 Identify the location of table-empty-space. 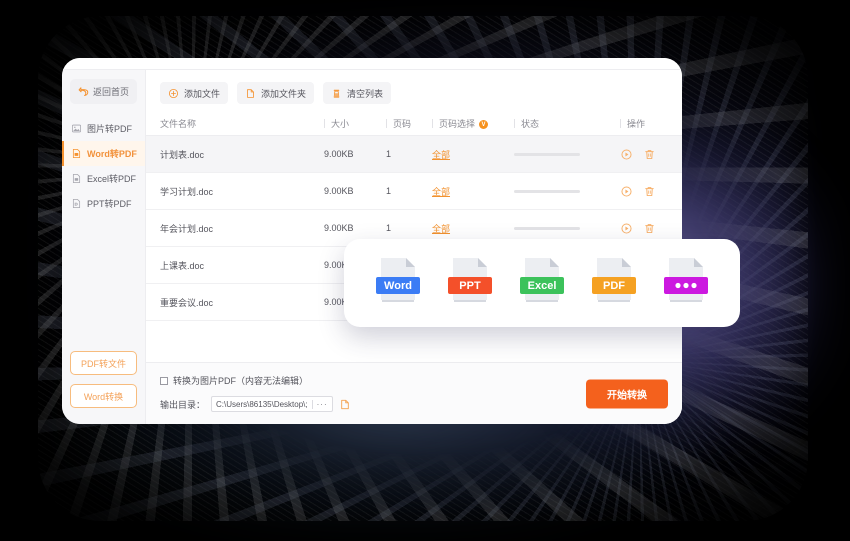
(414, 341).